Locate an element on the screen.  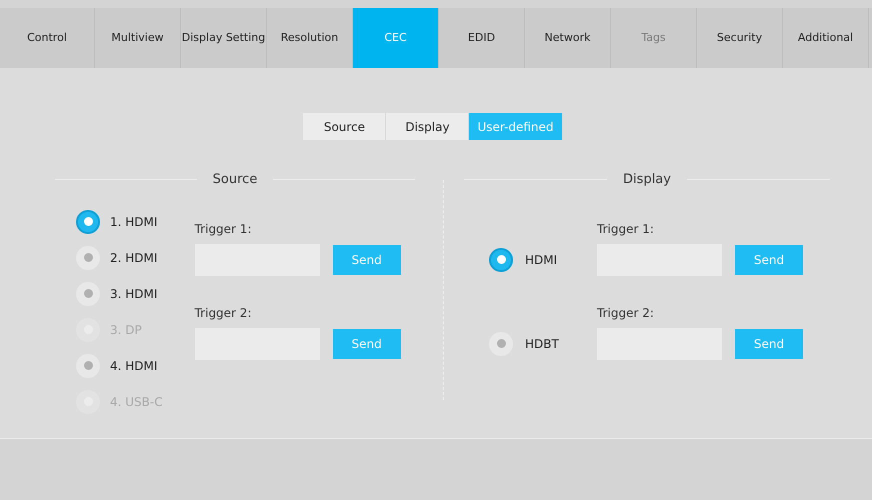
segment-tab: Source is located at coordinates (344, 126).